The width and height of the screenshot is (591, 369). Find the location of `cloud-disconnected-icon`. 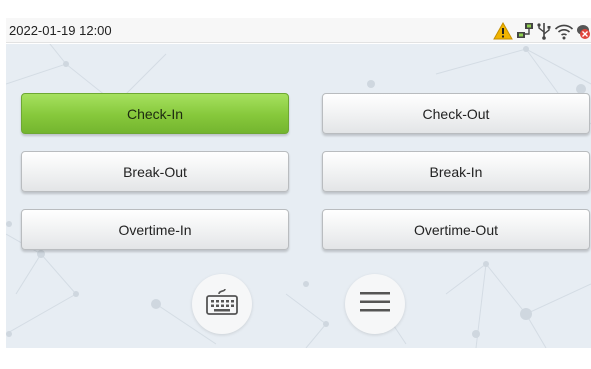

cloud-disconnected-icon is located at coordinates (584, 31).